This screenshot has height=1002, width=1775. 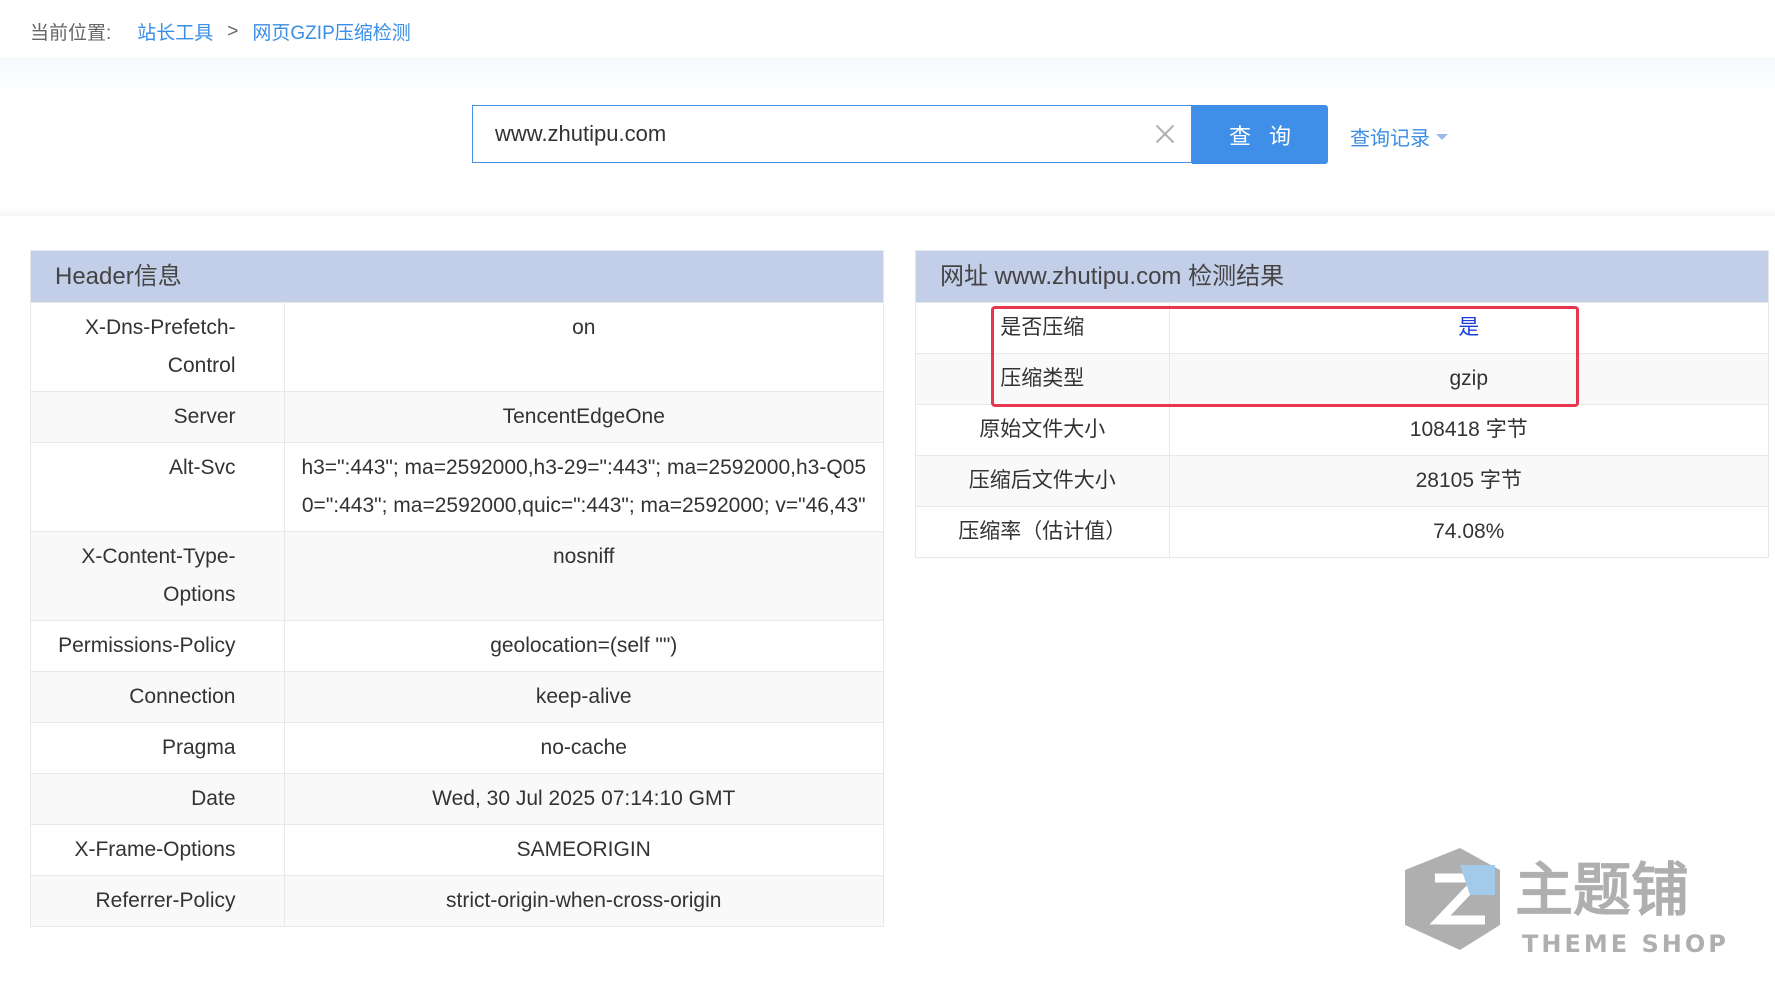 What do you see at coordinates (457, 276) in the screenshot?
I see `header-panel-title: Header信息` at bounding box center [457, 276].